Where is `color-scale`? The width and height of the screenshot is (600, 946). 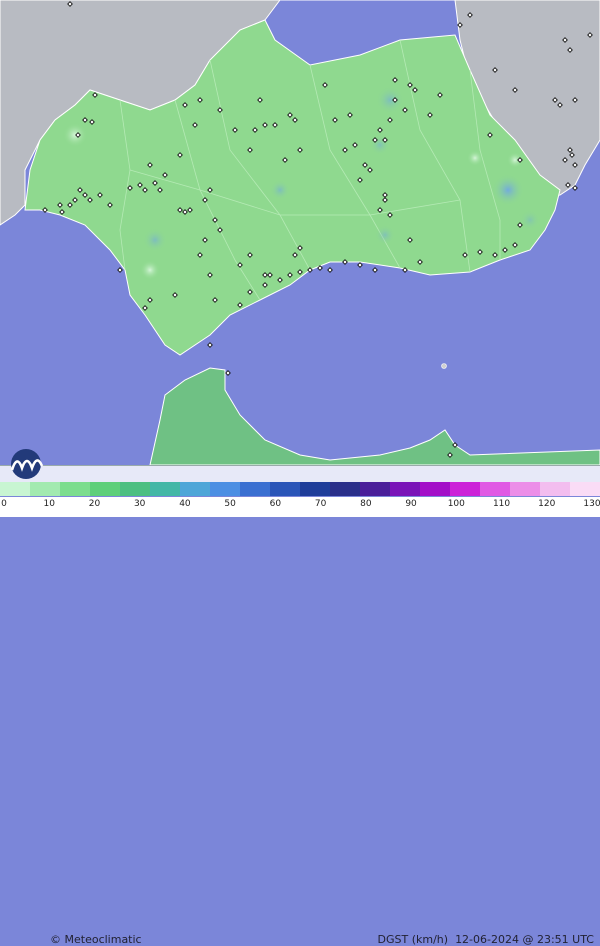
color-scale is located at coordinates (300, 489).